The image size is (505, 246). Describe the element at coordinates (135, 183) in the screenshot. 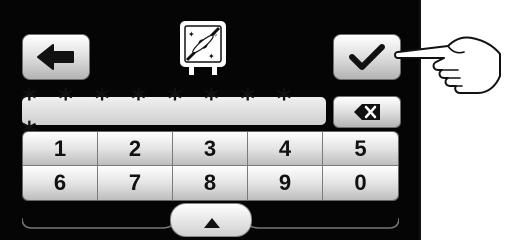

I see `key-7: 7` at that location.